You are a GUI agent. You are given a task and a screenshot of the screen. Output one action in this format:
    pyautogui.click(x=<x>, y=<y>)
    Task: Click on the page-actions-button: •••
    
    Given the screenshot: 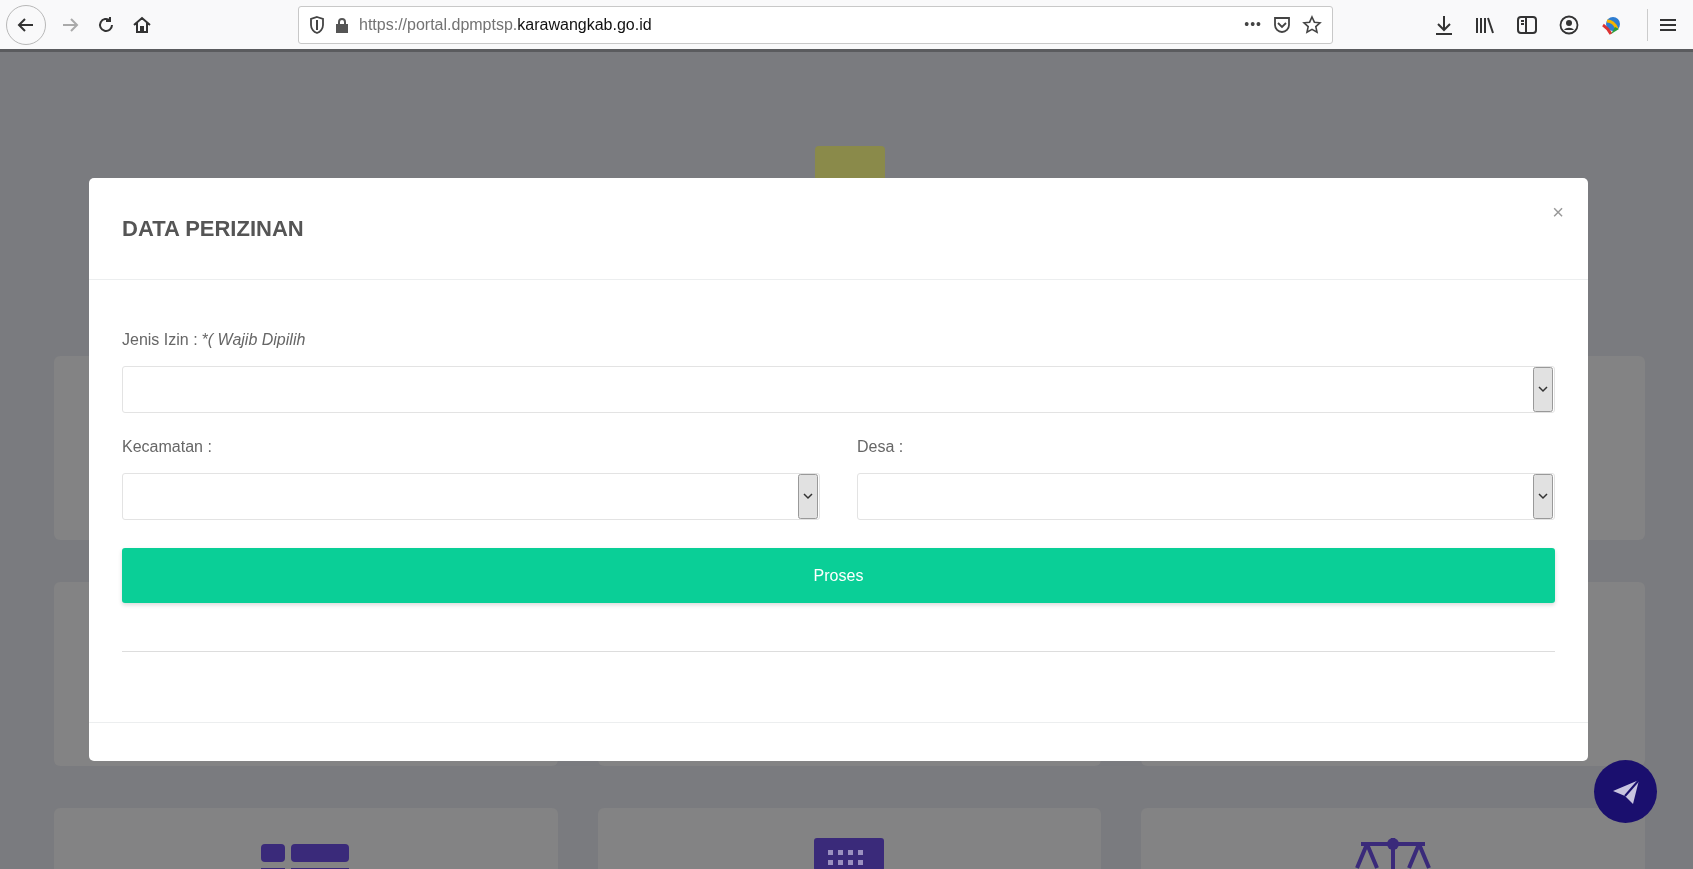 What is the action you would take?
    pyautogui.click(x=1253, y=24)
    